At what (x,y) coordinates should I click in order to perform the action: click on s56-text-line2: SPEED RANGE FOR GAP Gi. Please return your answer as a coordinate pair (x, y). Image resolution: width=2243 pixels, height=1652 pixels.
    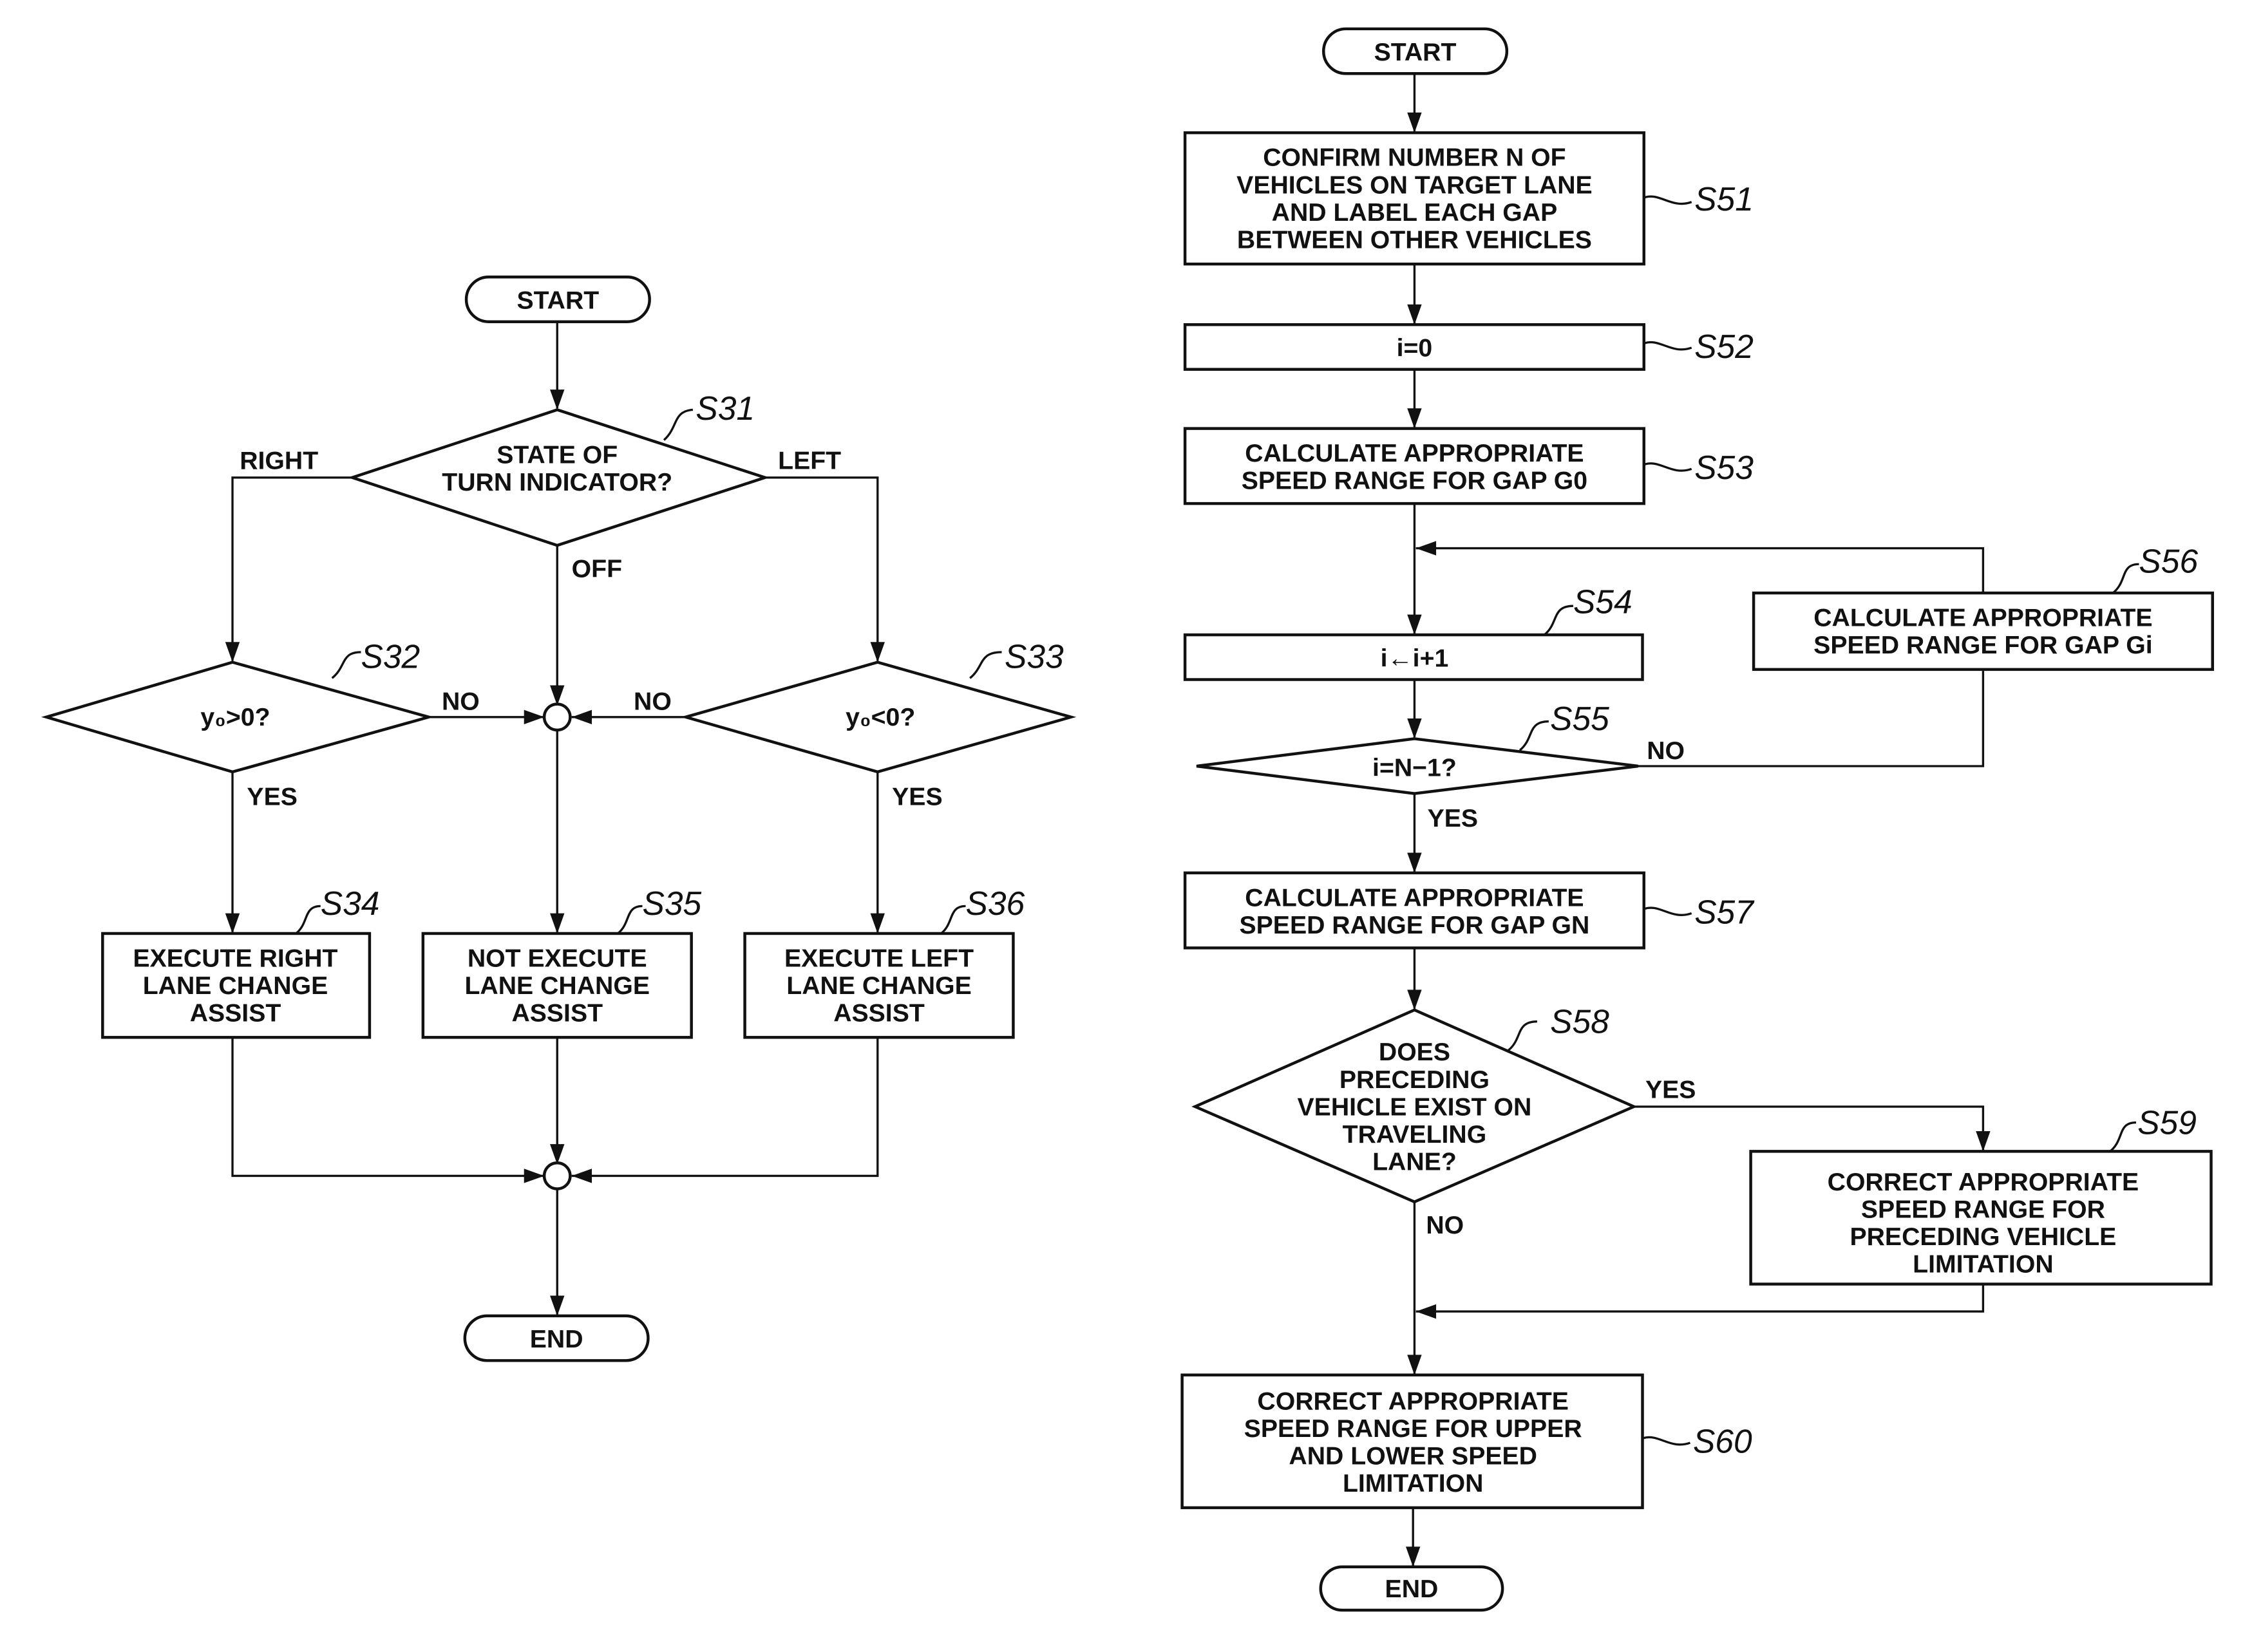
    Looking at the image, I should click on (1982, 645).